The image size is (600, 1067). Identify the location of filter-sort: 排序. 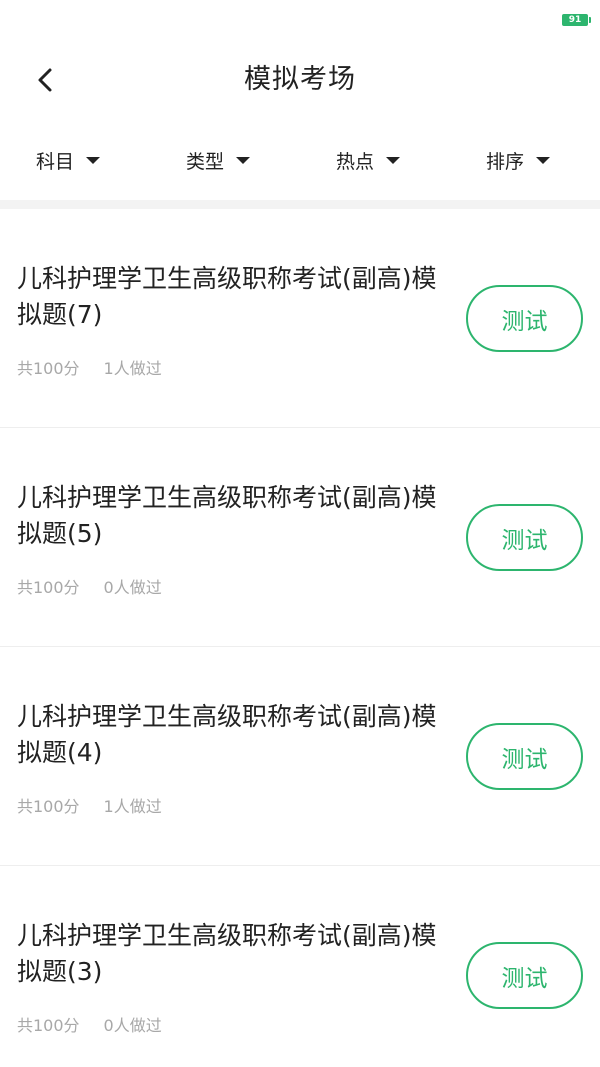
(525, 160).